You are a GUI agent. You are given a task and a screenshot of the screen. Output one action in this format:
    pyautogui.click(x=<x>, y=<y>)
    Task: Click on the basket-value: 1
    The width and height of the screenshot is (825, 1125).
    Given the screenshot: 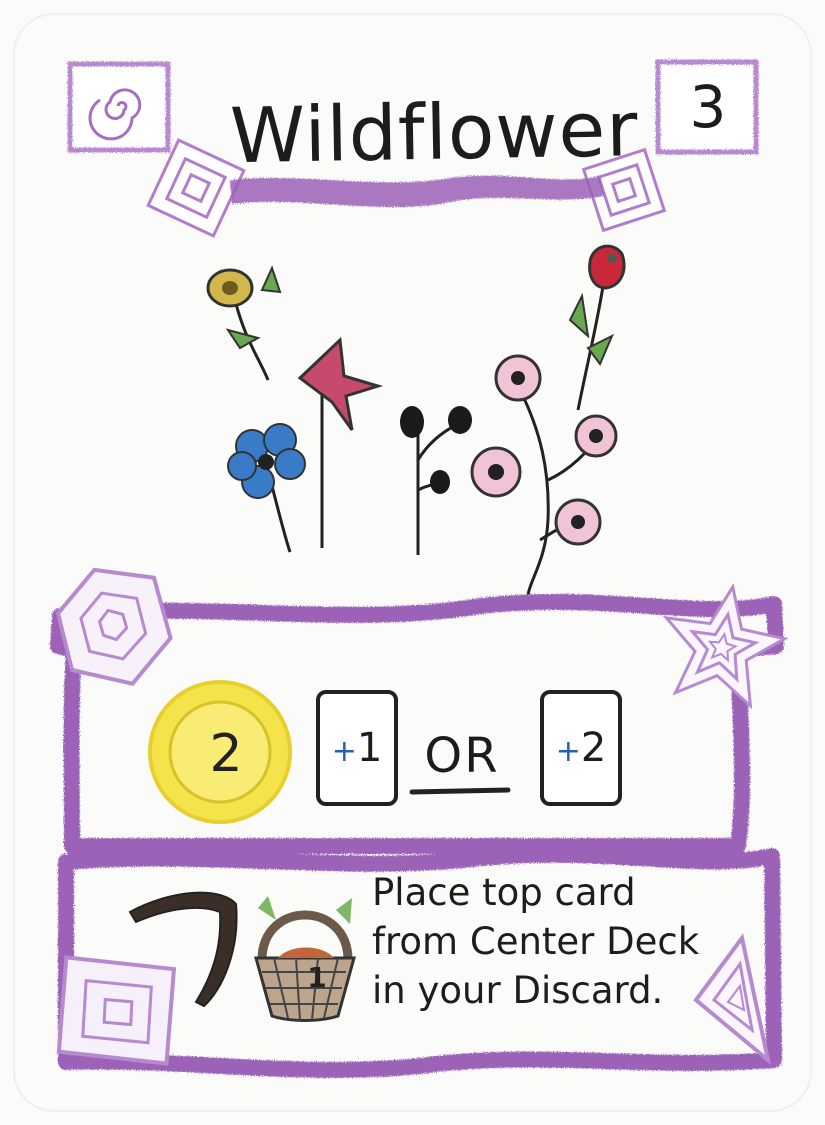 What is the action you would take?
    pyautogui.click(x=317, y=977)
    